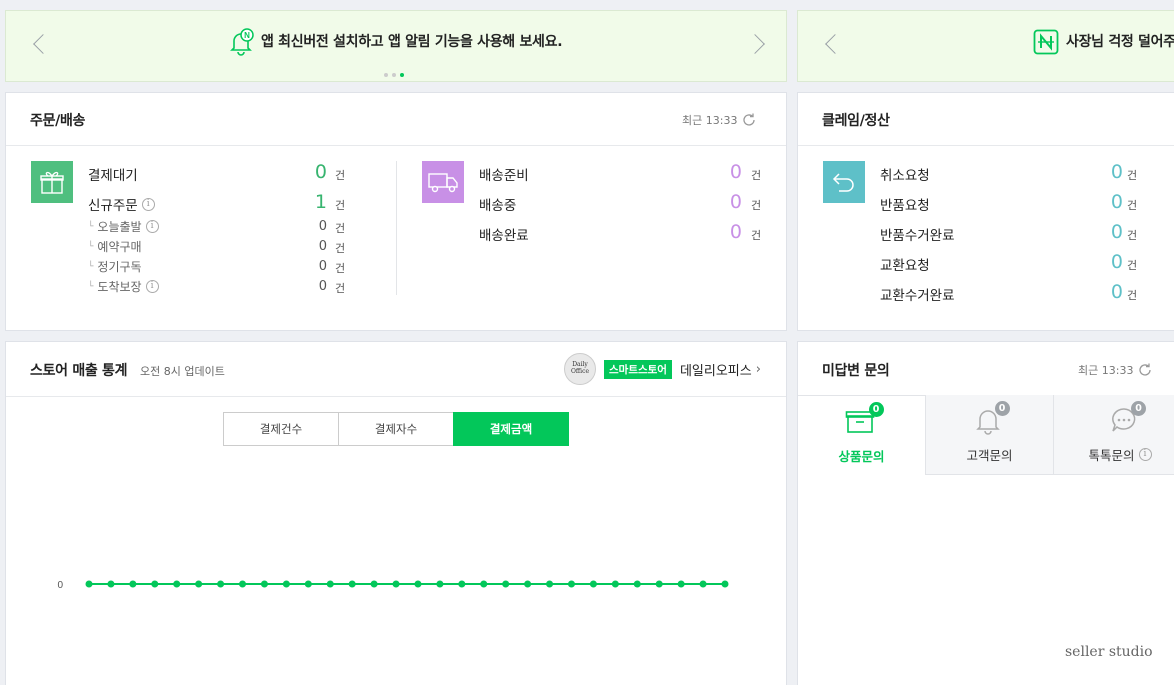 This screenshot has width=1174, height=685. Describe the element at coordinates (312, 246) in the screenshot. I see `count-reservation: 0` at that location.